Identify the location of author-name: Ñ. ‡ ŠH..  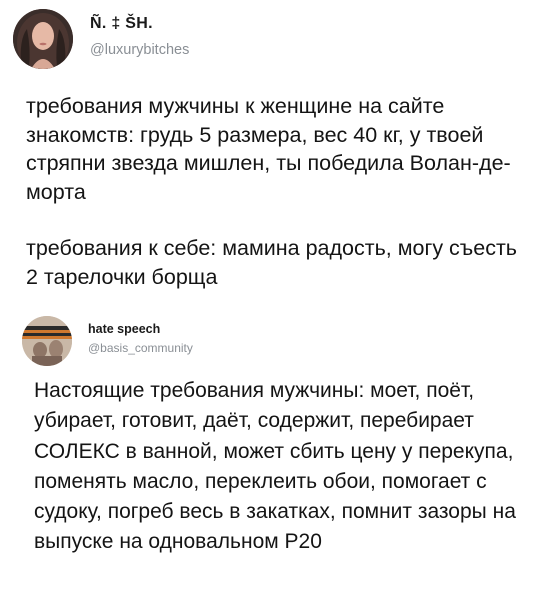
(121, 24).